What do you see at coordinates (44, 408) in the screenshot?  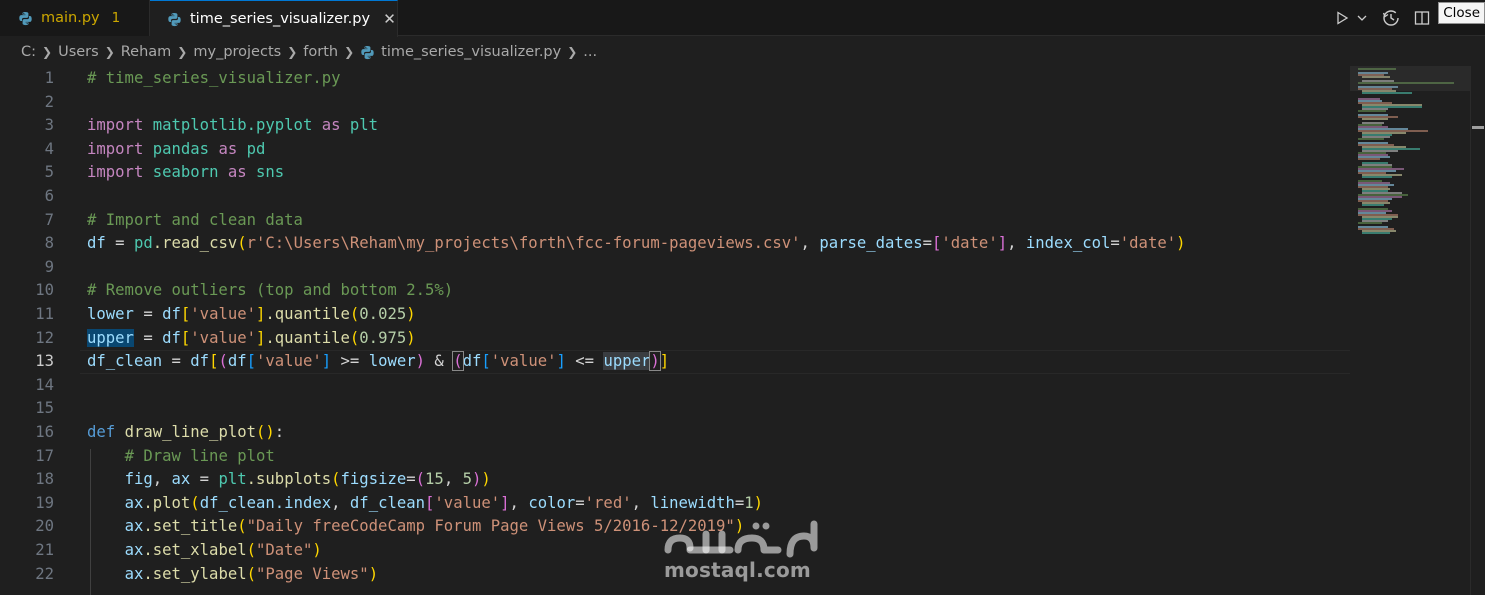 I see `line-number: 15` at bounding box center [44, 408].